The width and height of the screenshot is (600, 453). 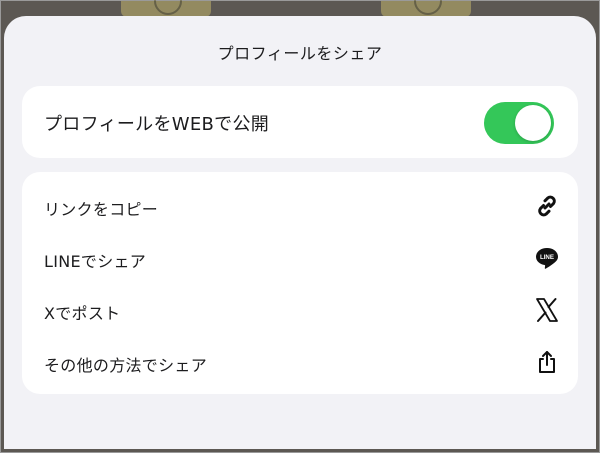 I want to click on copy-link-label: リンクをコピー, so click(x=101, y=209).